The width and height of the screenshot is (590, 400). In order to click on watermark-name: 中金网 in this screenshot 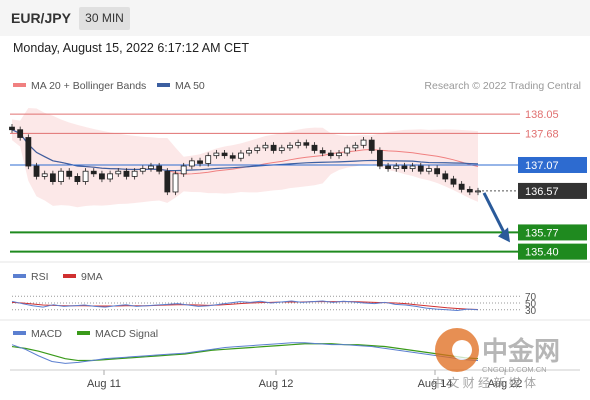, I will do `click(521, 351)`.